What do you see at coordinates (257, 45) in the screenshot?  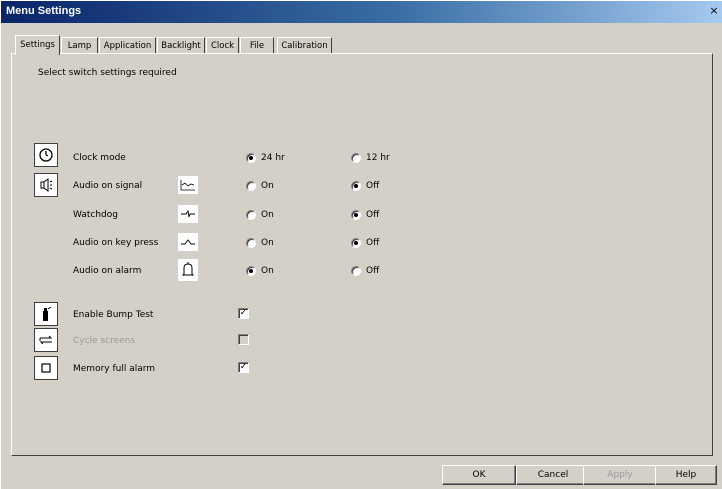 I see `tab-file: File` at bounding box center [257, 45].